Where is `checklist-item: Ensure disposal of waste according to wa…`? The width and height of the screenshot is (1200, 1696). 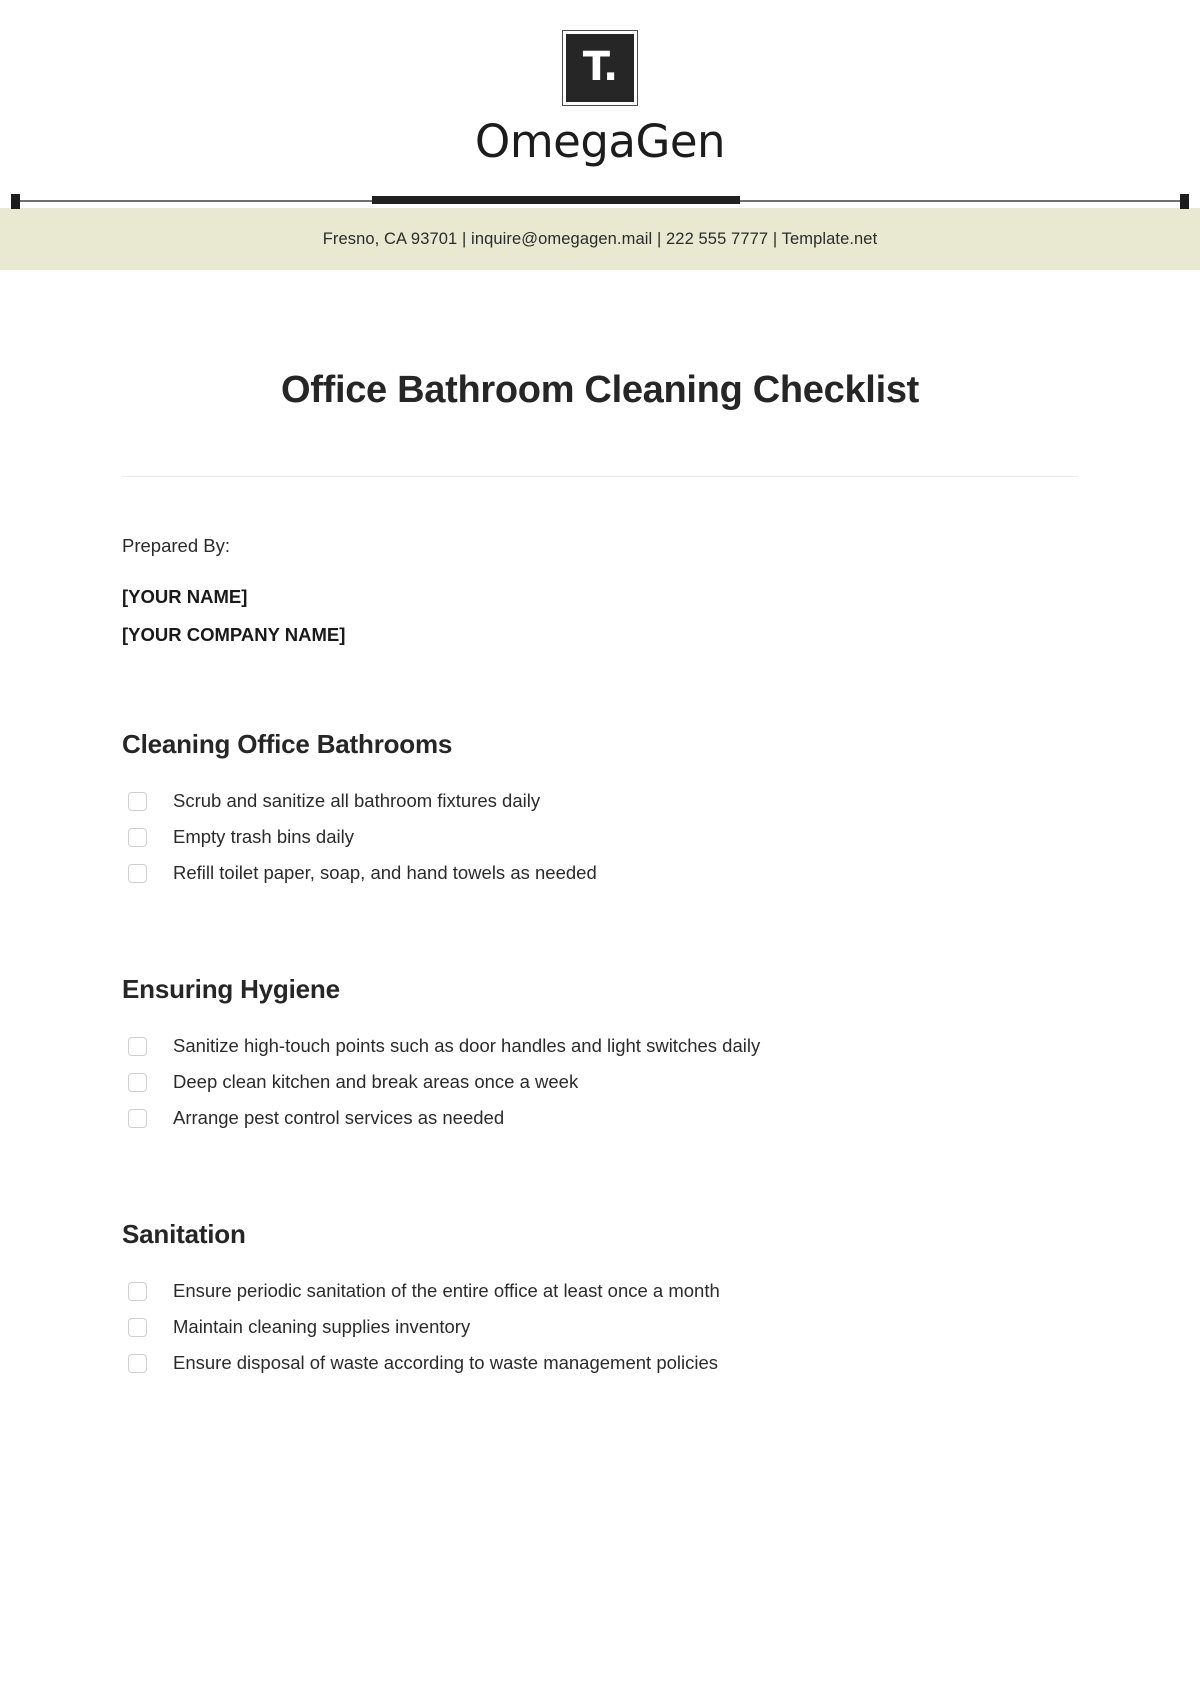 checklist-item: Ensure disposal of waste according to wa… is located at coordinates (600, 1364).